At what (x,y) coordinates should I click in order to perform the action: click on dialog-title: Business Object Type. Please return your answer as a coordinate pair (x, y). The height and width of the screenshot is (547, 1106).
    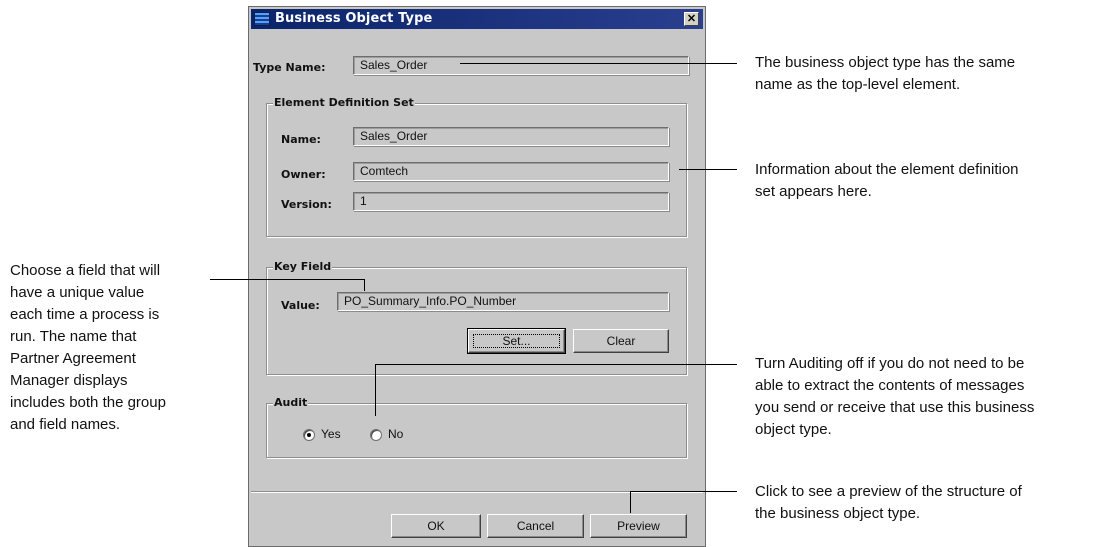
    Looking at the image, I should click on (354, 18).